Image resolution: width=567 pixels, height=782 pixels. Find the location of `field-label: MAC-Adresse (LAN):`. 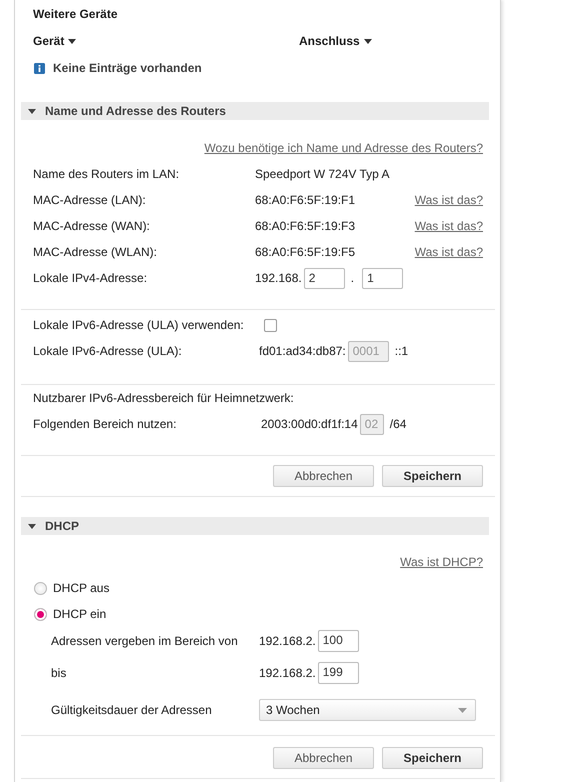

field-label: MAC-Adresse (LAN): is located at coordinates (90, 200).